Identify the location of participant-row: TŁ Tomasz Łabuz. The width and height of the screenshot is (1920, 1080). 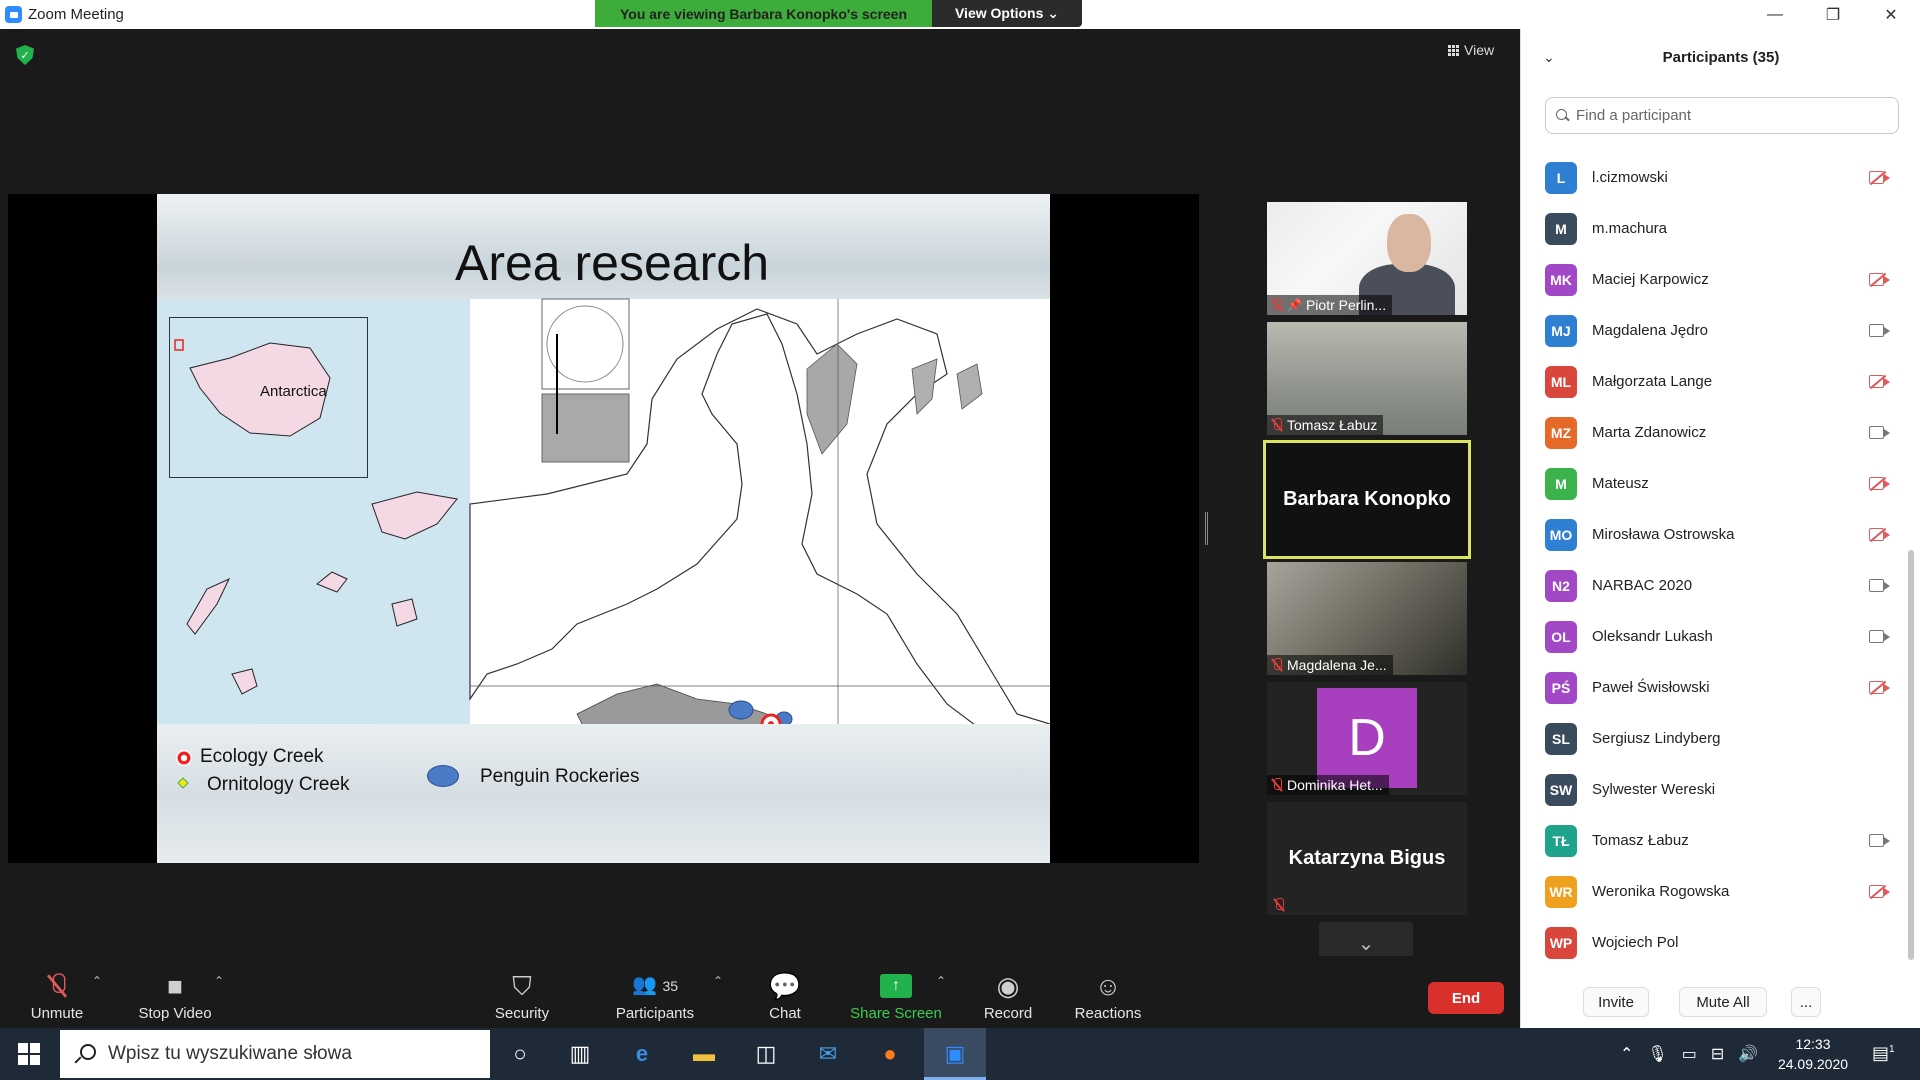
(1716, 840).